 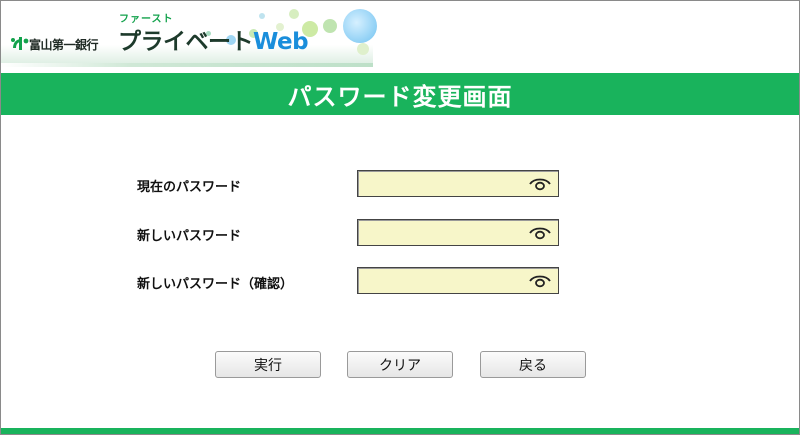 What do you see at coordinates (189, 236) in the screenshot?
I see `new-password-label: 新しいパスワード` at bounding box center [189, 236].